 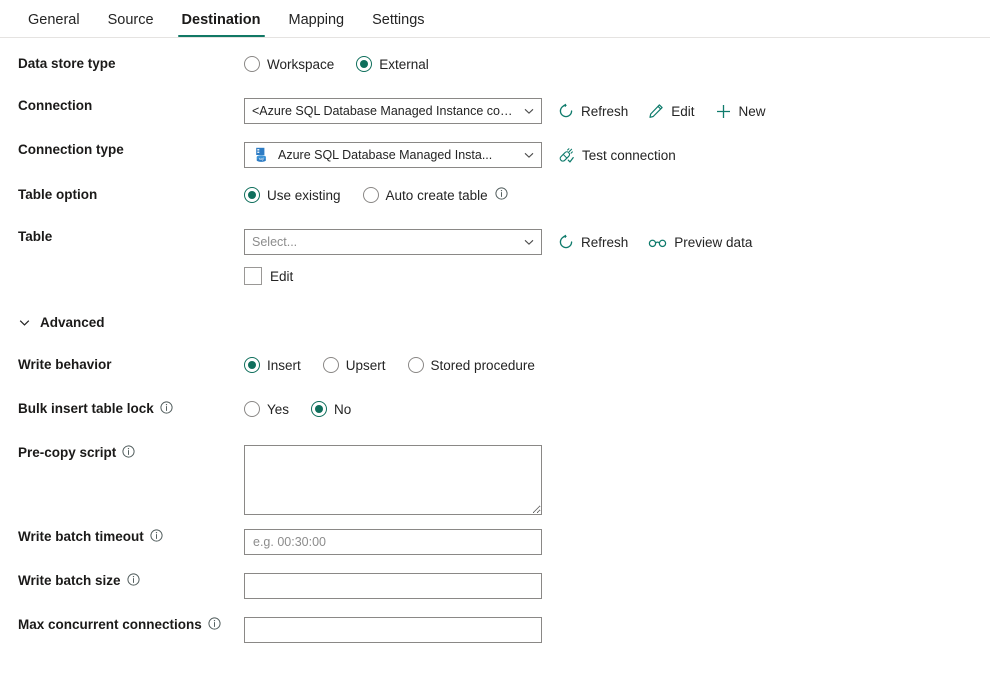 What do you see at coordinates (130, 19) in the screenshot?
I see `tab-source-label: Source` at bounding box center [130, 19].